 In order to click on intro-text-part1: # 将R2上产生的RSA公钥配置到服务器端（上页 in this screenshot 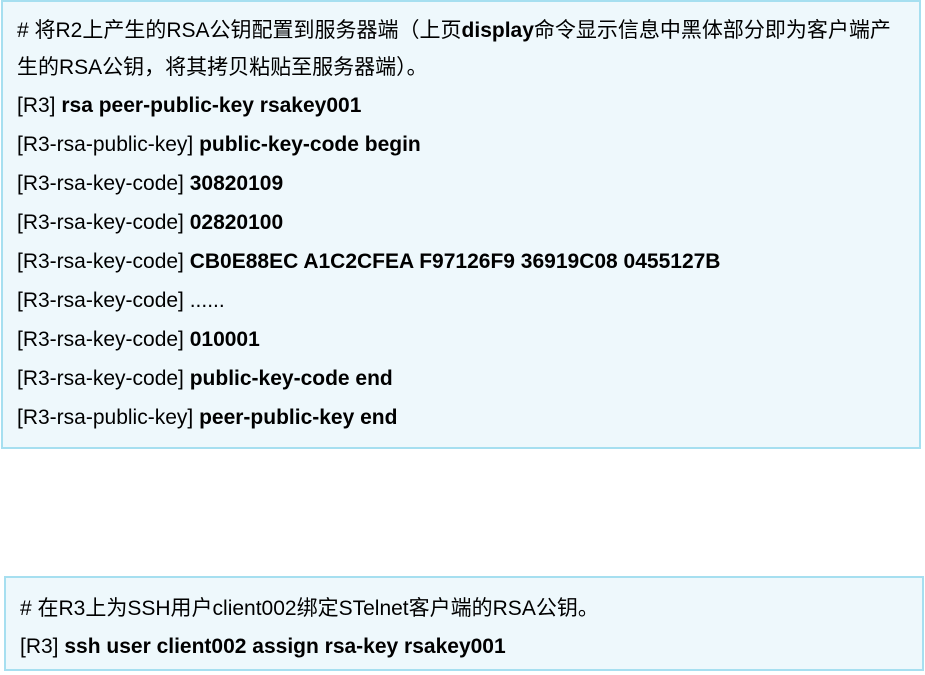, I will do `click(239, 30)`.